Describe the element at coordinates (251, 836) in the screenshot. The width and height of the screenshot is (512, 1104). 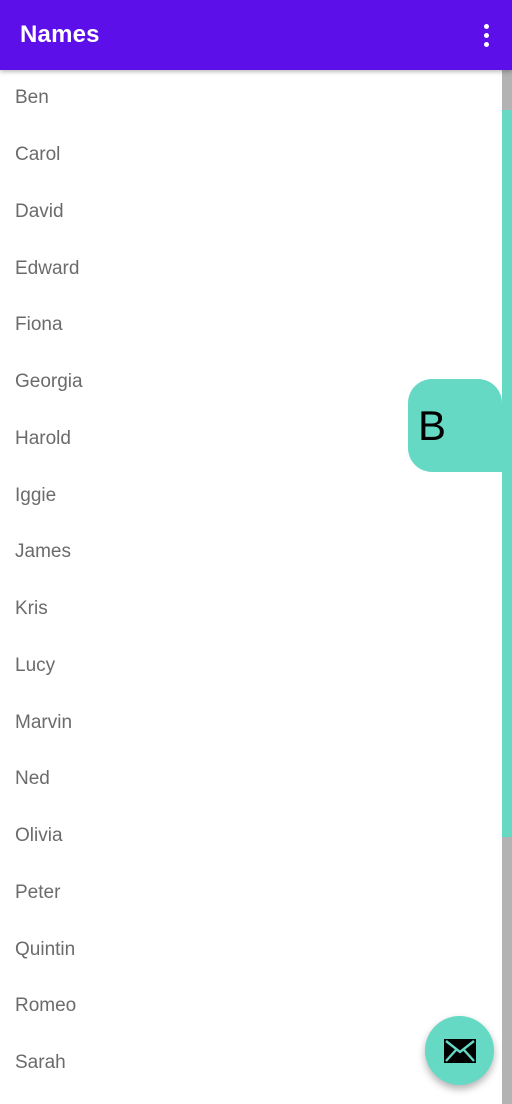
I see `list-item: Olivia` at that location.